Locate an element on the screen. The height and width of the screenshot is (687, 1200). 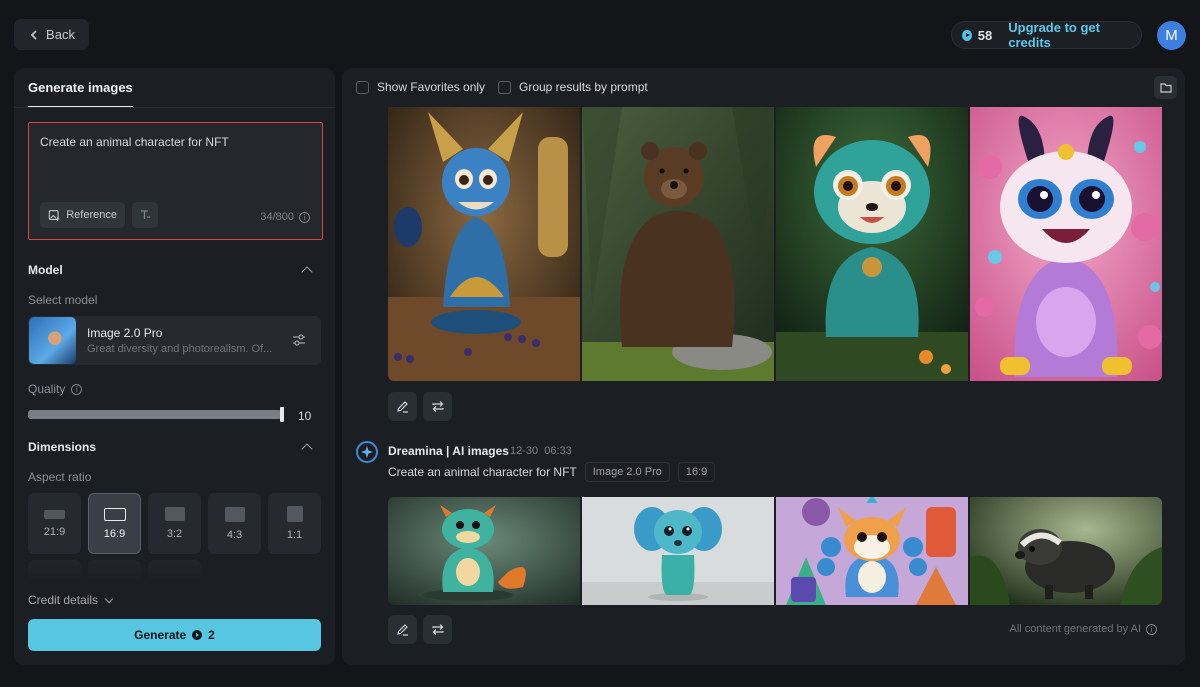
reference-button: Reference is located at coordinates (82, 215).